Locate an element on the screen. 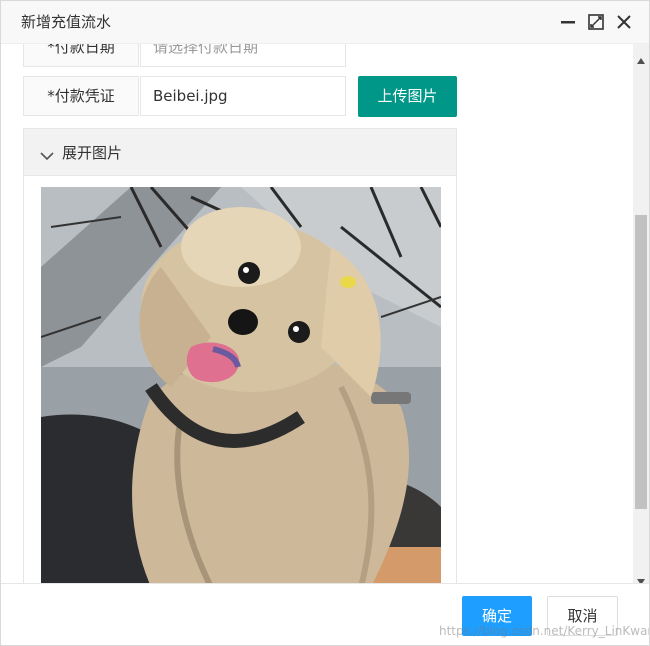 This screenshot has width=650, height=646. collapse-title: 展开图片 is located at coordinates (92, 153).